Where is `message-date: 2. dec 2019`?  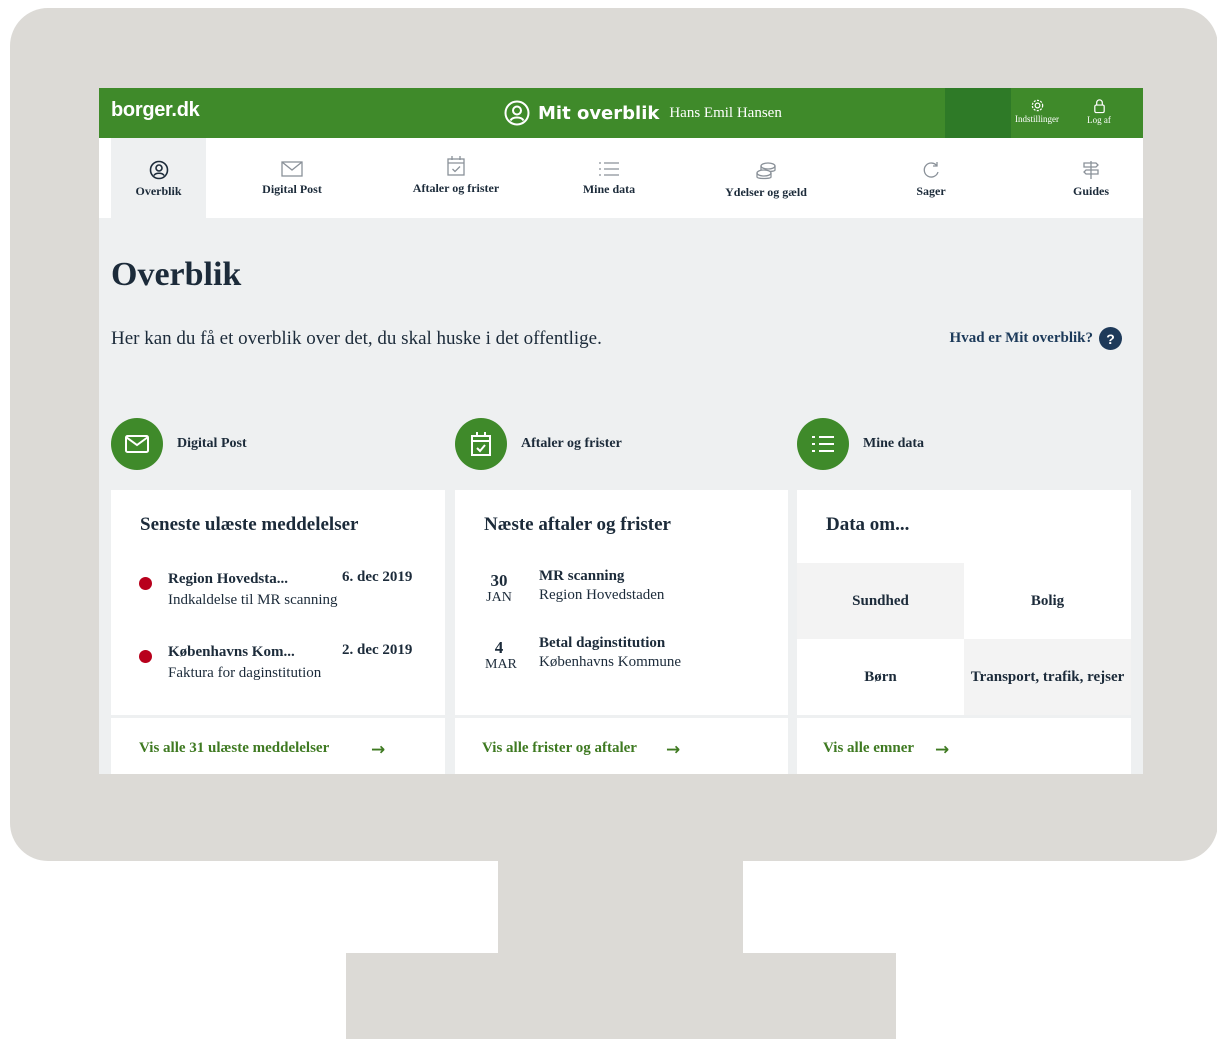 message-date: 2. dec 2019 is located at coordinates (377, 650).